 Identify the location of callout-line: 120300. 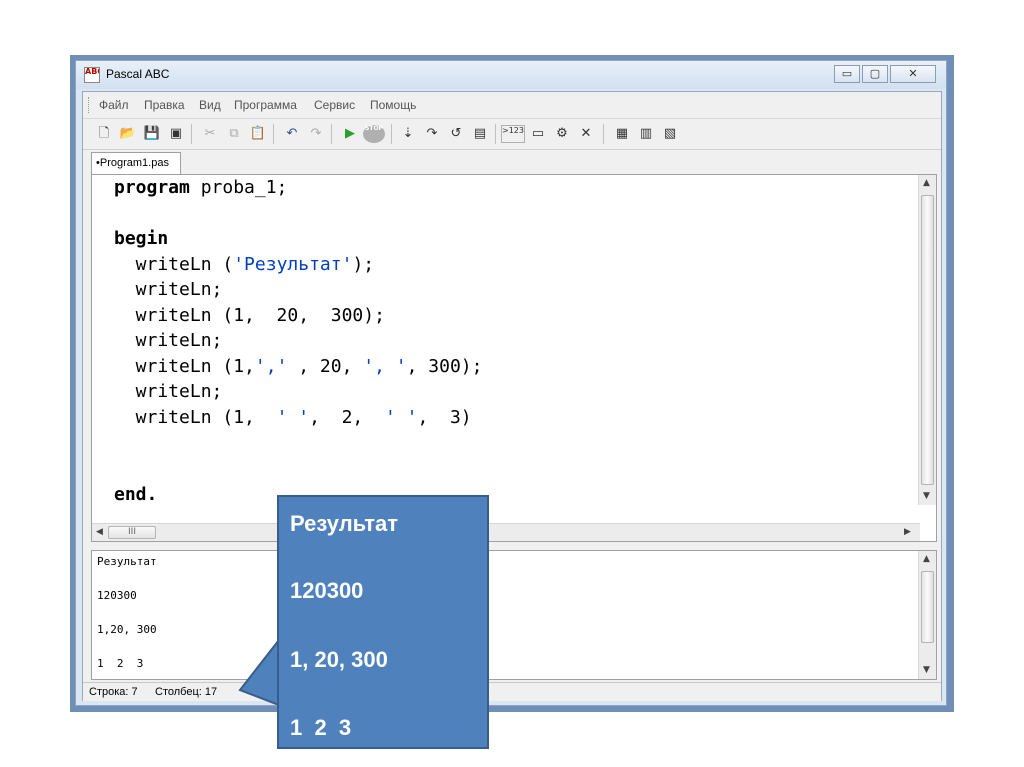
(327, 590).